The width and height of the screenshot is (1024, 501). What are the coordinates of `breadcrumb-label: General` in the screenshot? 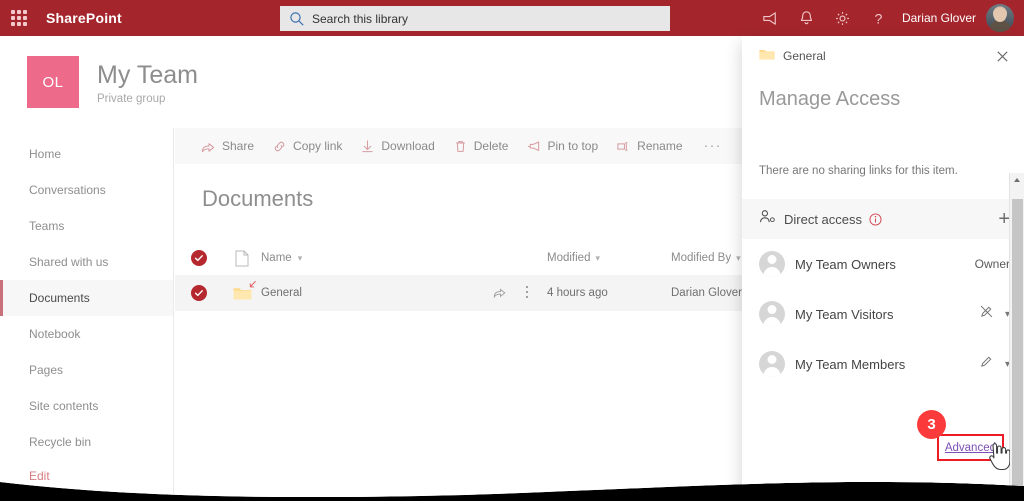 It's located at (804, 56).